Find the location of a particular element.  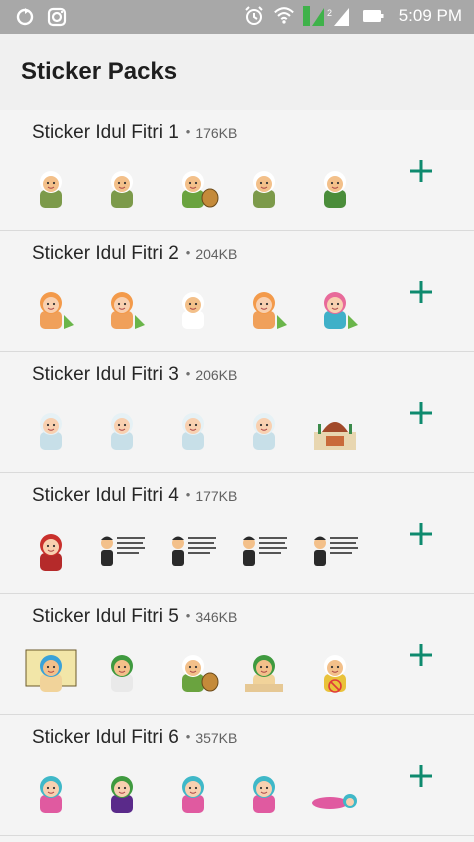

pack-title-line: Sticker Idul Fitri 4 • 177KB is located at coordinates (134, 496).